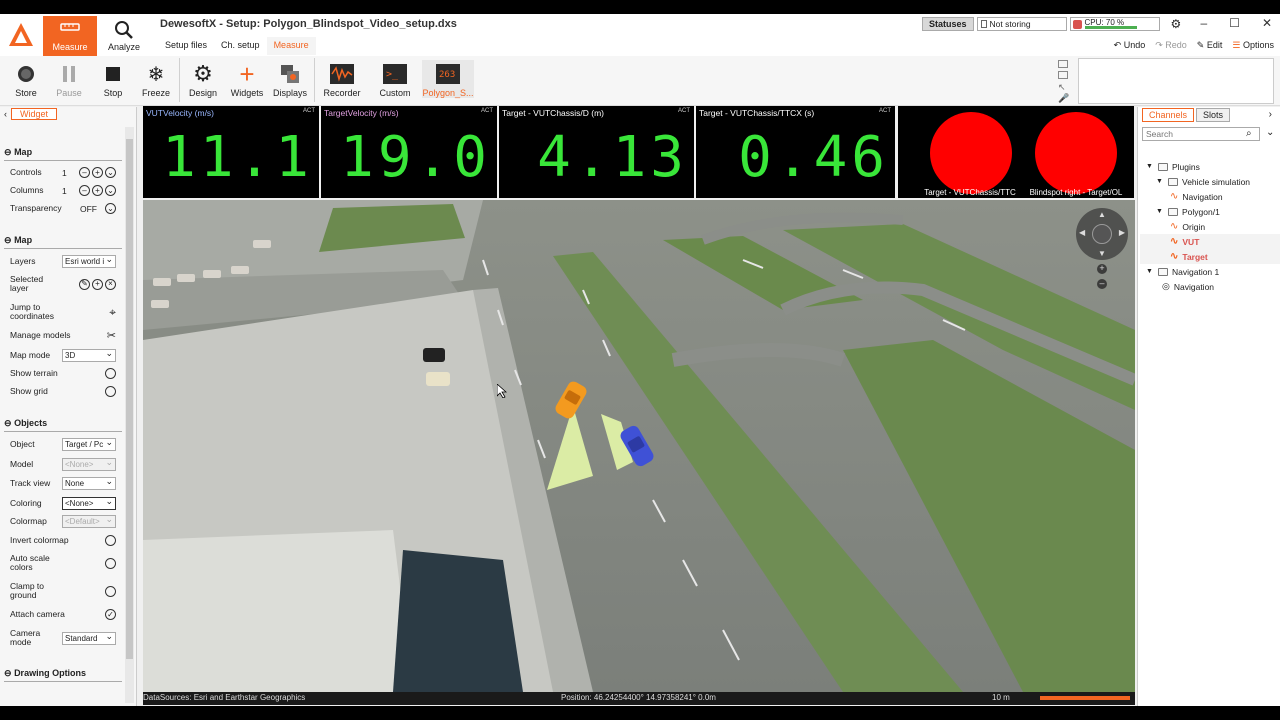  Describe the element at coordinates (89, 464) in the screenshot. I see `model-dropdown: <None>` at that location.